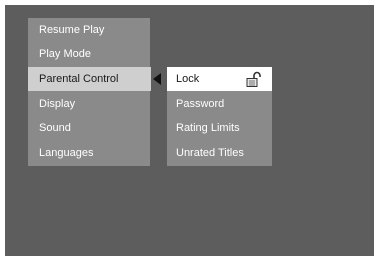 Image resolution: width=379 pixels, height=256 pixels. I want to click on menu-item-parental-control: Parental Control, so click(89, 79).